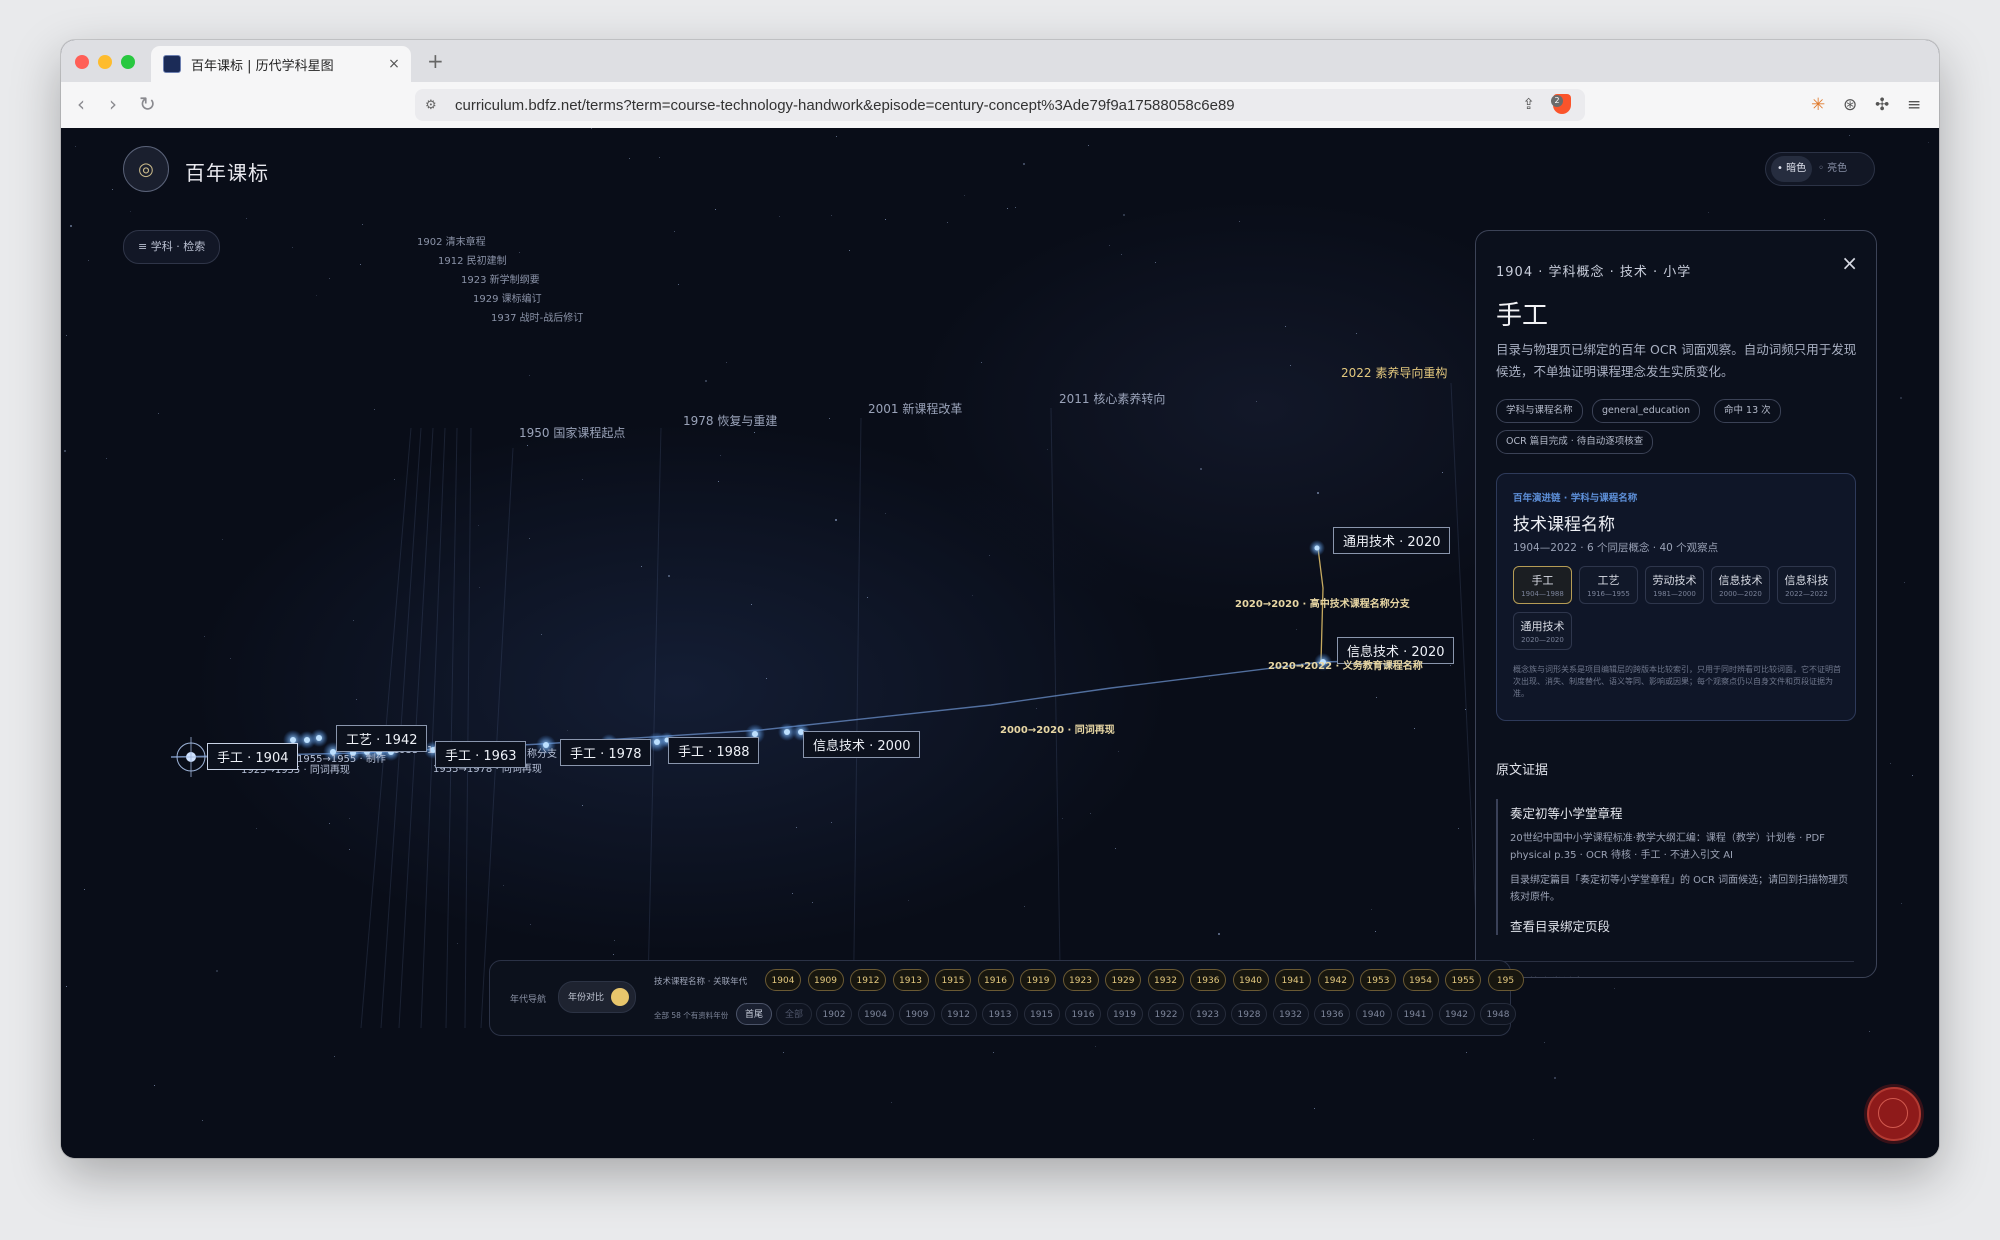  What do you see at coordinates (1057, 728) in the screenshot?
I see `link-label: 2000→2020 · 同词再现` at bounding box center [1057, 728].